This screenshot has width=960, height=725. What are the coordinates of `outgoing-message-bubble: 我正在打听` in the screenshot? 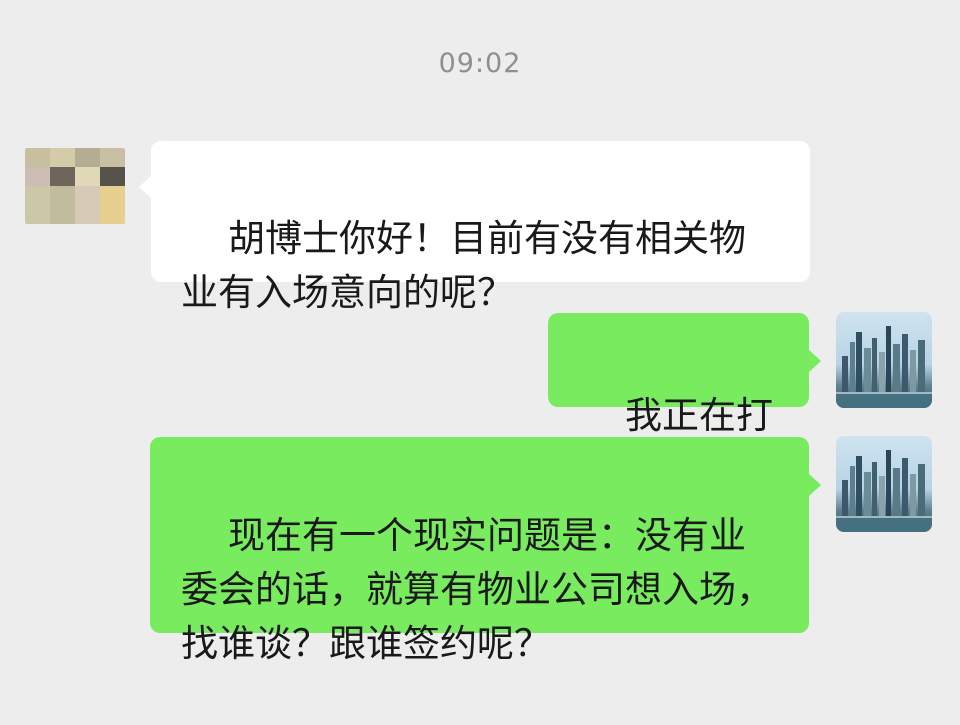 It's located at (678, 402).